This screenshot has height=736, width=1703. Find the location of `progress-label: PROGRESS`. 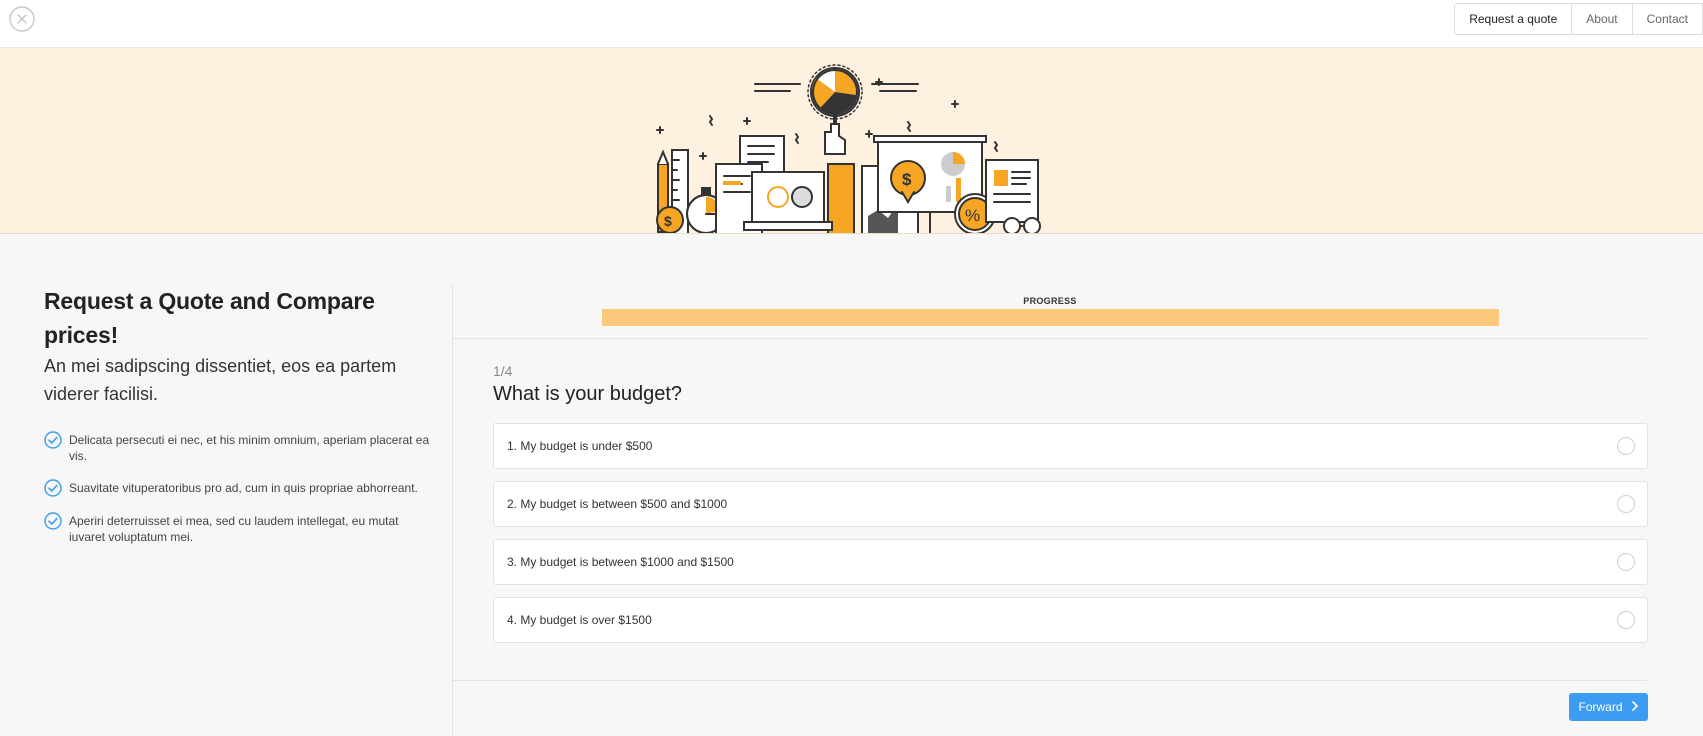

progress-label: PROGRESS is located at coordinates (1050, 301).